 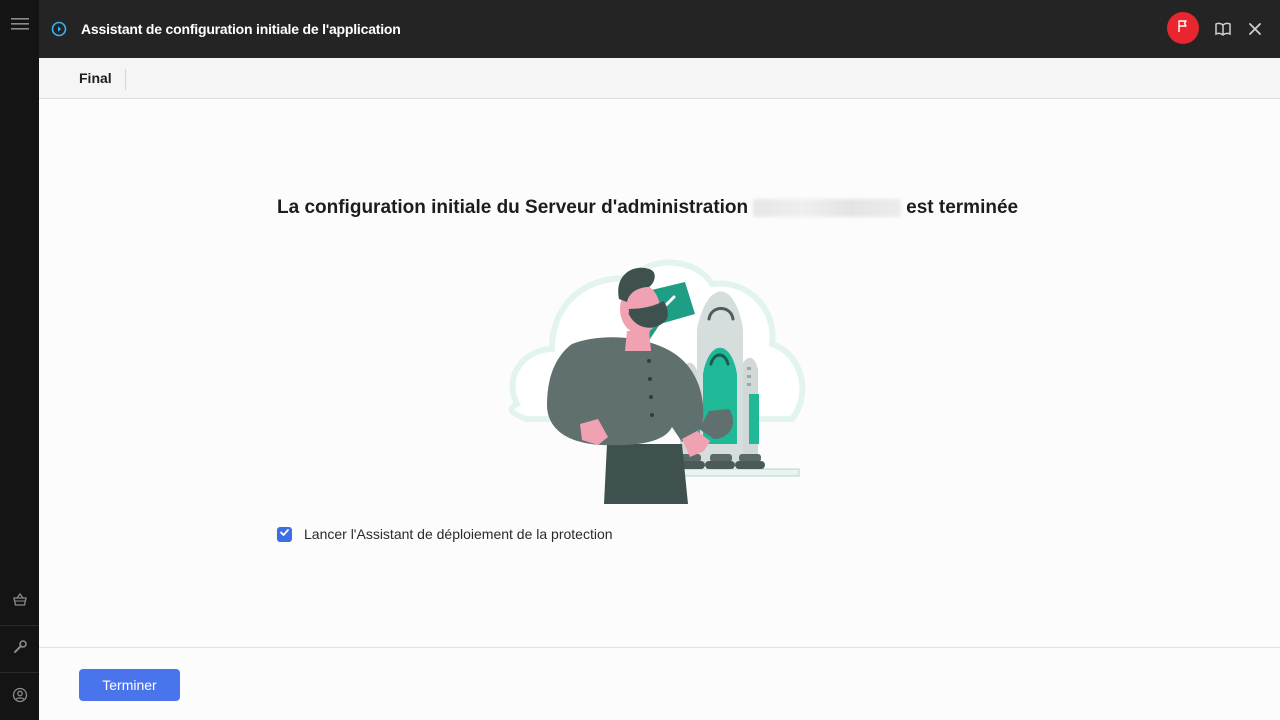 What do you see at coordinates (652, 371) in the screenshot?
I see `success-illustration` at bounding box center [652, 371].